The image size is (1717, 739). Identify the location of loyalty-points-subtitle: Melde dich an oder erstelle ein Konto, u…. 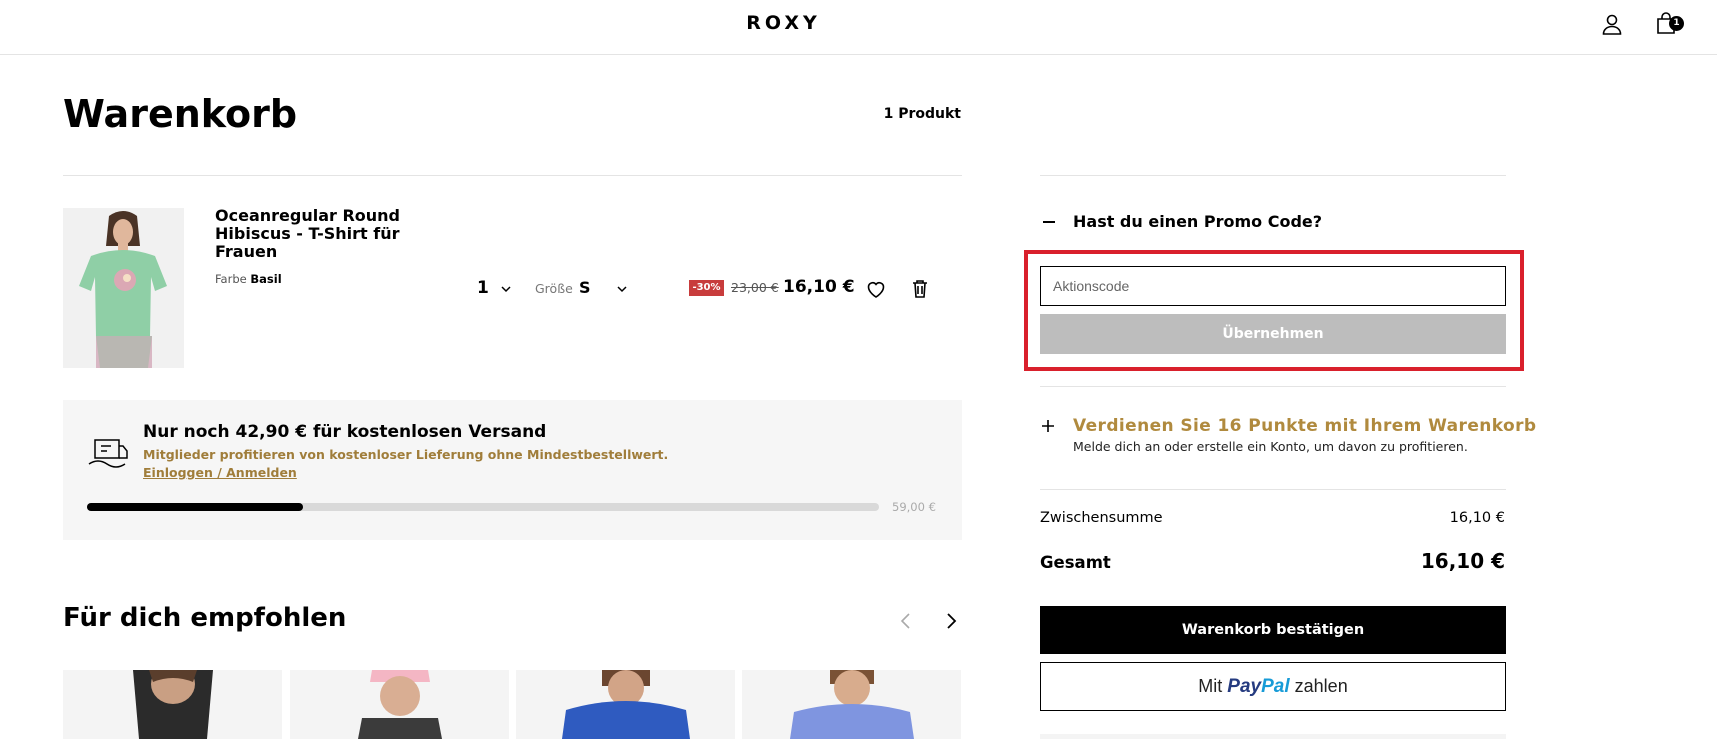
(1270, 446).